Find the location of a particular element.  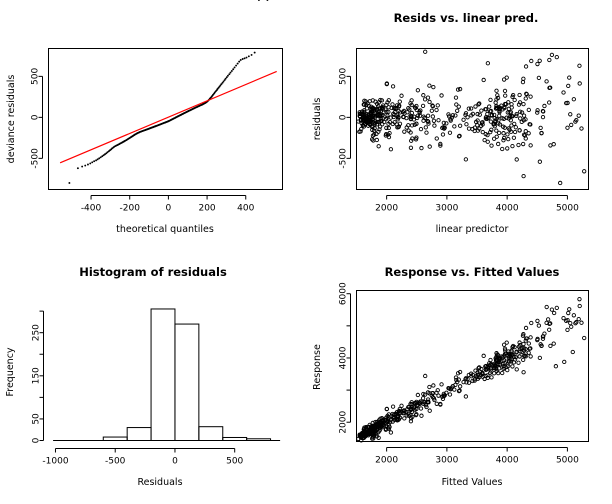

response-y-axis-label: Response is located at coordinates (317, 367).